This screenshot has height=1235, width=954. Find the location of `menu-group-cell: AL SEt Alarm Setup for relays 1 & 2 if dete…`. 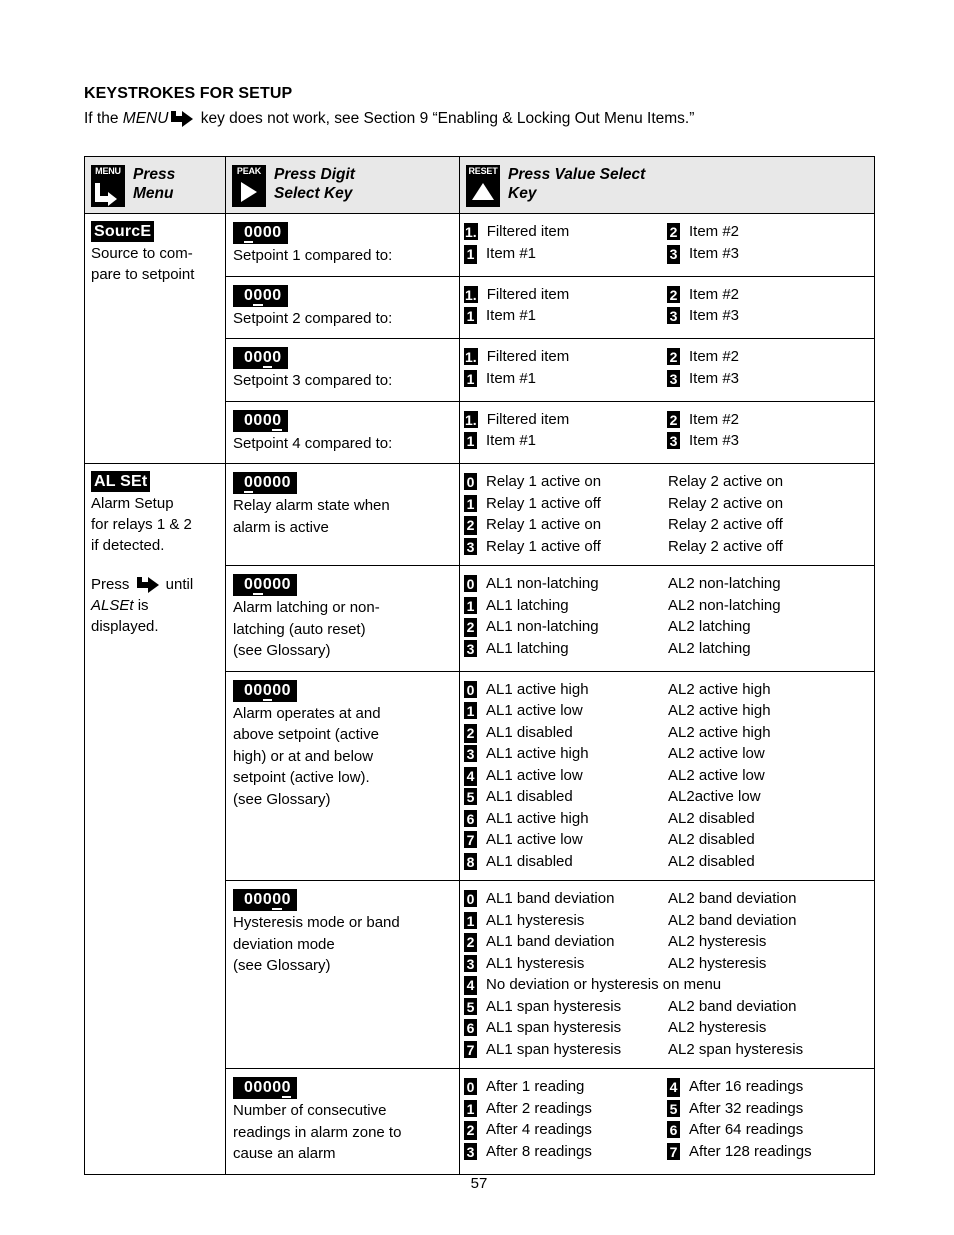

menu-group-cell: AL SEt Alarm Setup for relays 1 & 2 if dete… is located at coordinates (155, 819).